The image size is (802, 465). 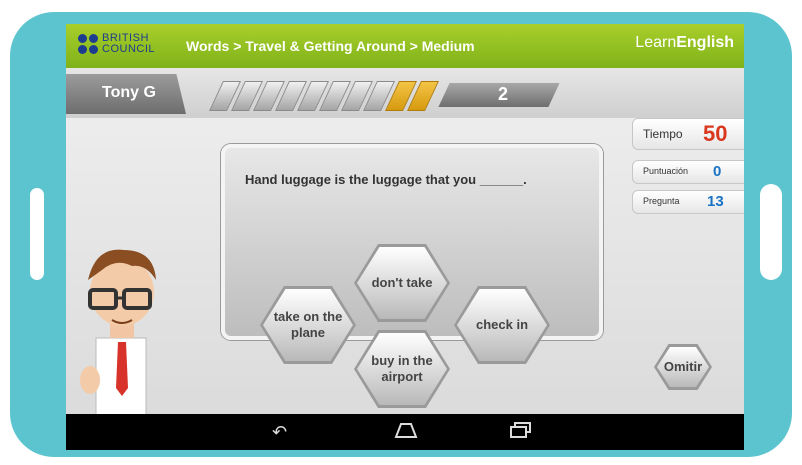 I want to click on learnenglish-brand: LearnEnglish, so click(x=684, y=43).